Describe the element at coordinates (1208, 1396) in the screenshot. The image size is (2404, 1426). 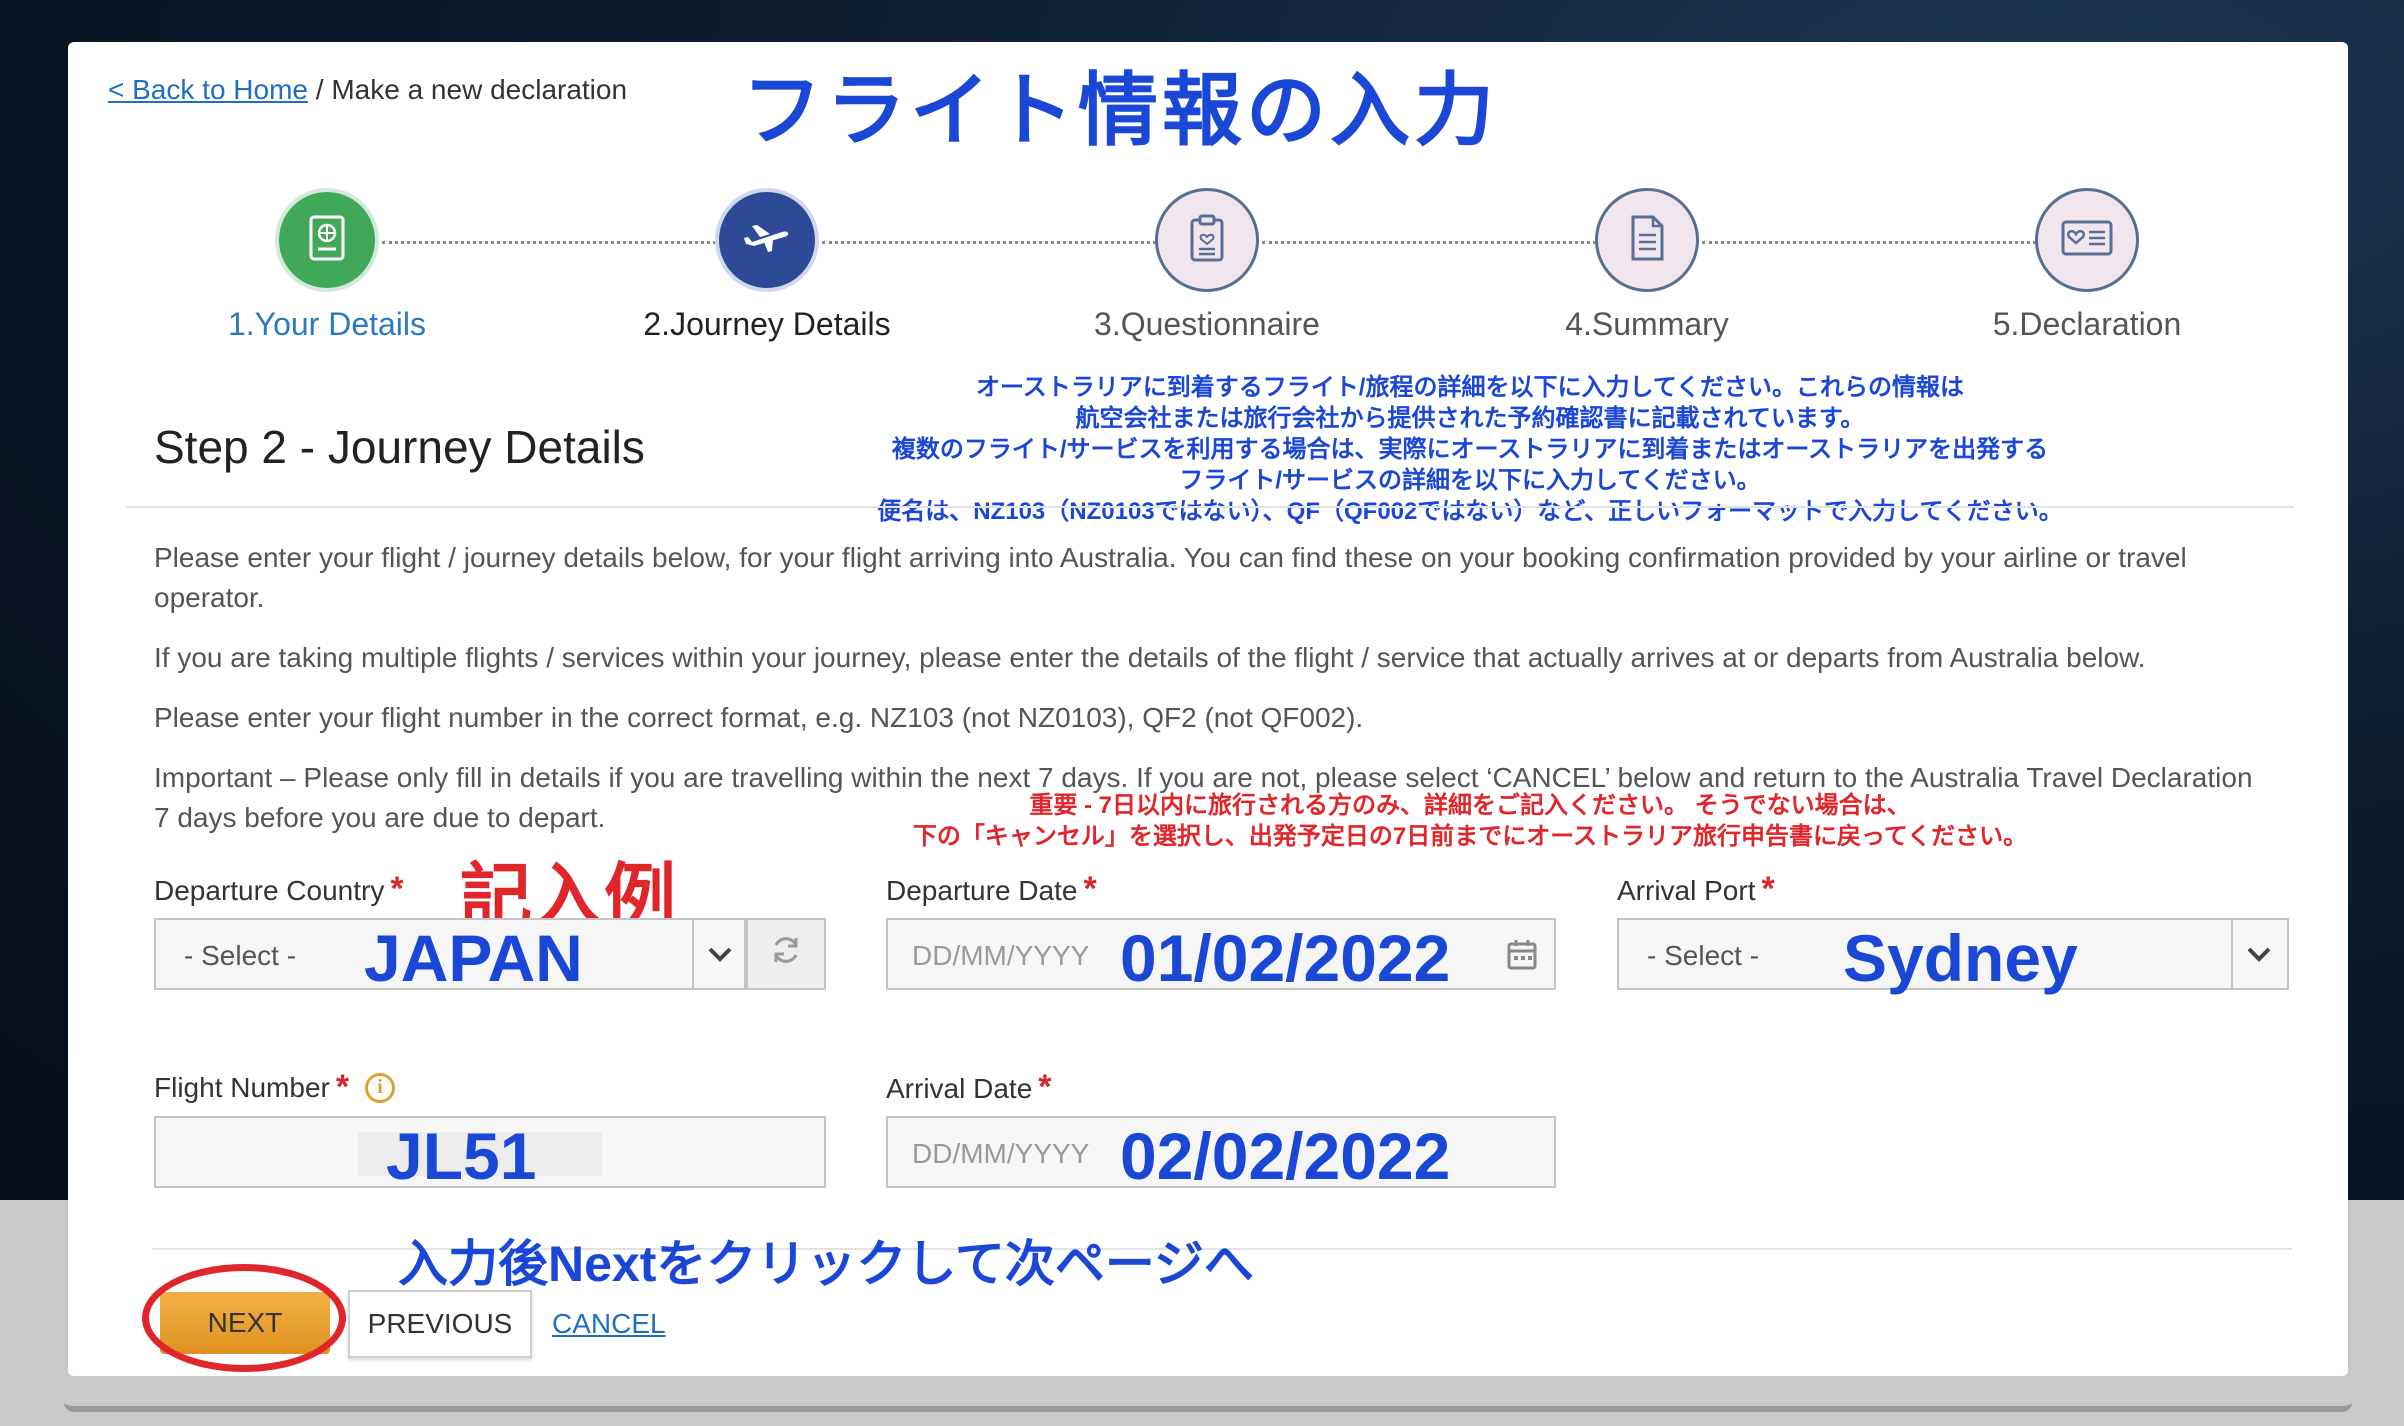
I see `card-shadow` at that location.